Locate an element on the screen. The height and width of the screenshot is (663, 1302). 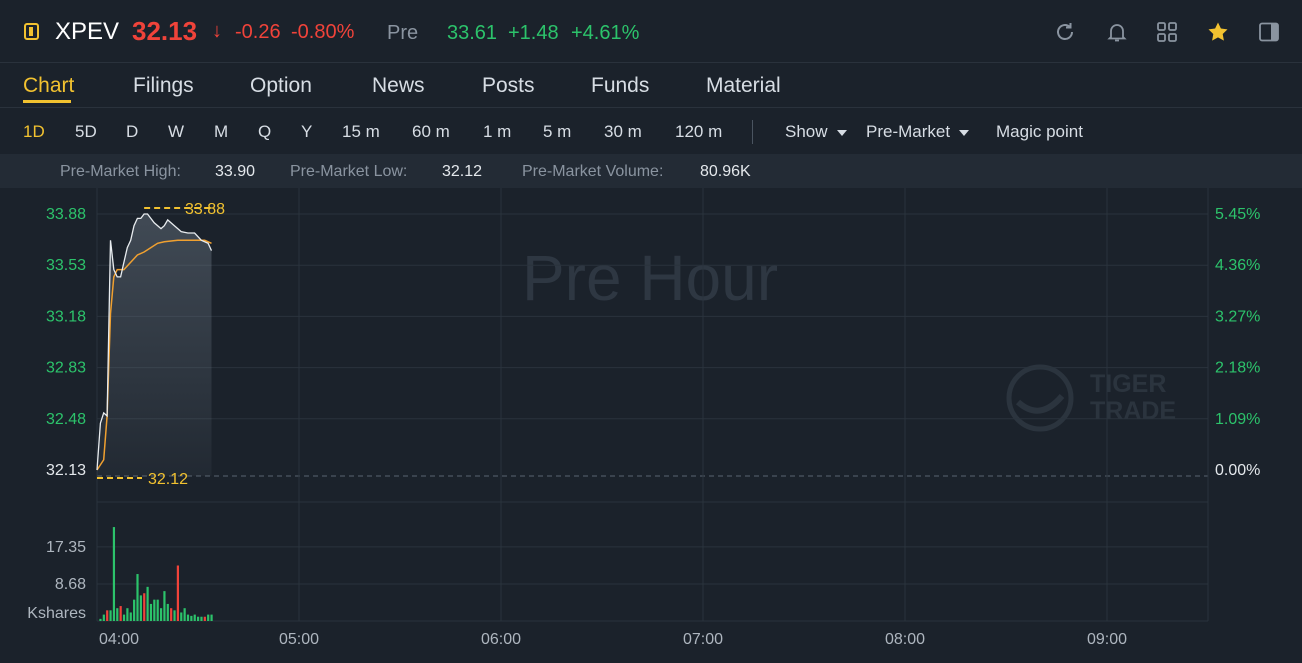
premarket-change: +1.48 is located at coordinates (533, 33).